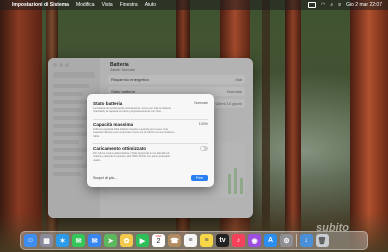 The height and width of the screenshot is (252, 388). I want to click on tv-glyph: tv, so click(222, 240).